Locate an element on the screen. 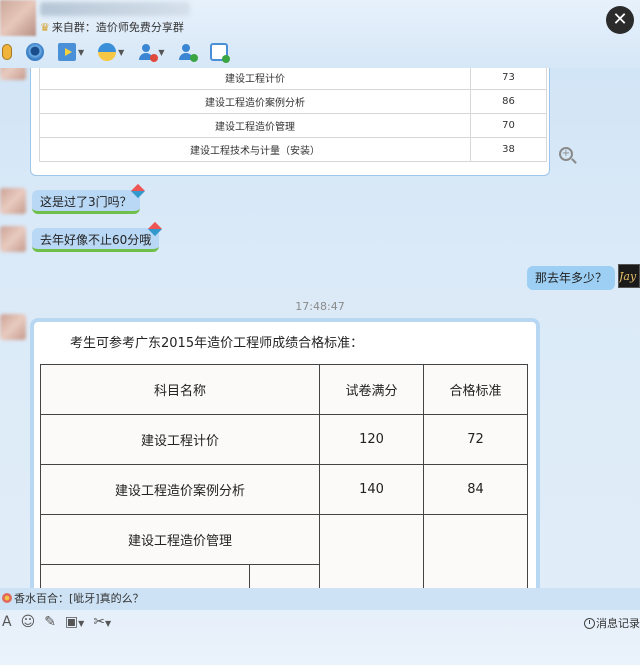  remove-member-button: ▼ is located at coordinates (151, 52).